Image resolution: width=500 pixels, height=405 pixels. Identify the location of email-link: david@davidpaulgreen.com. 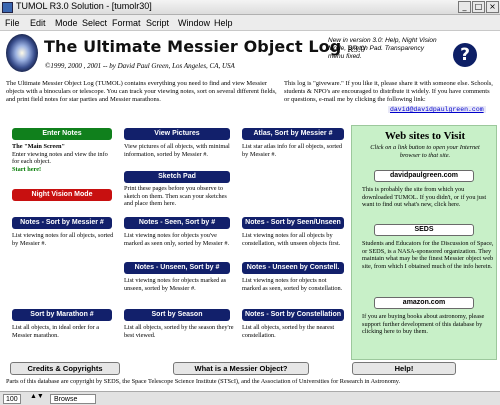
(437, 109).